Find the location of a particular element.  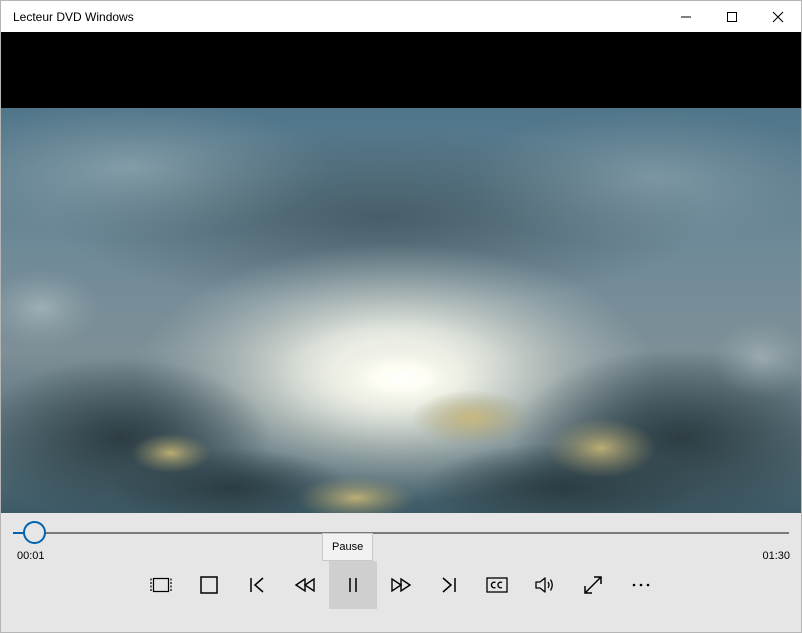

minimize-button is located at coordinates (686, 16).